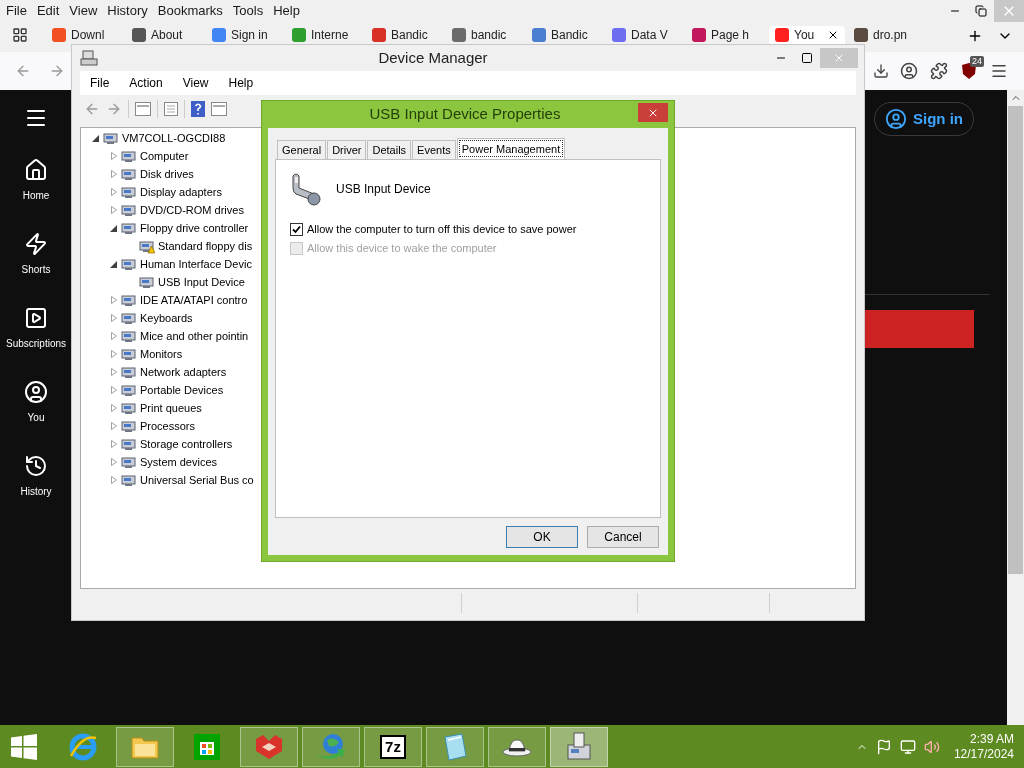 The height and width of the screenshot is (768, 1024). I want to click on tree-item: System devices, so click(179, 462).